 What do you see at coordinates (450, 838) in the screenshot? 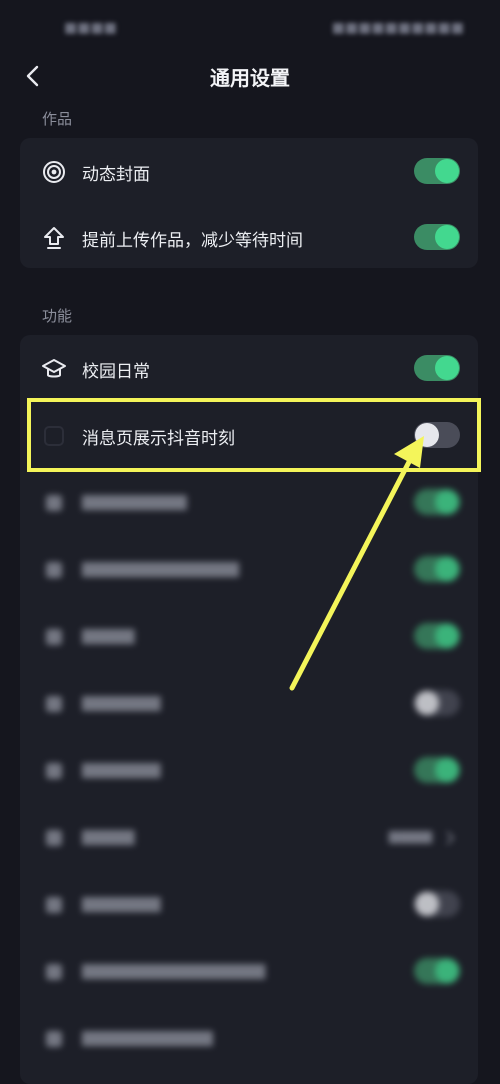
I see `chevron-right-icon` at bounding box center [450, 838].